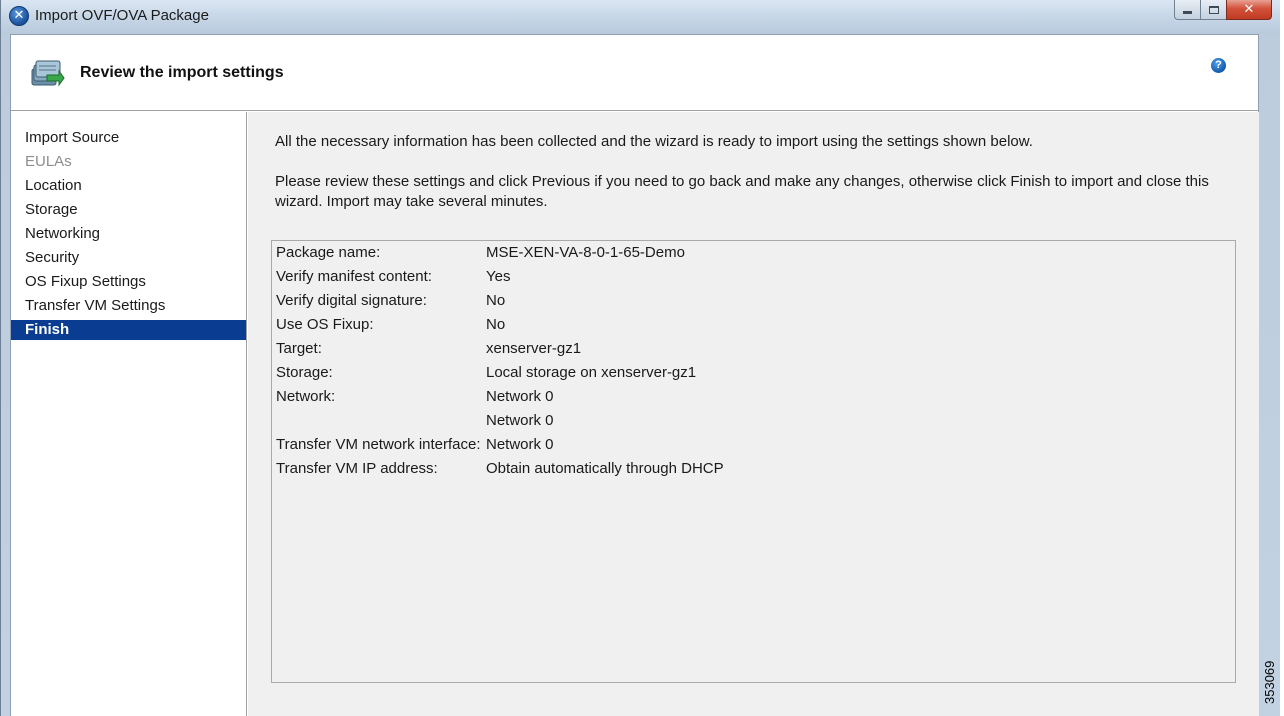  What do you see at coordinates (306, 396) in the screenshot?
I see `summary-key: Network:` at bounding box center [306, 396].